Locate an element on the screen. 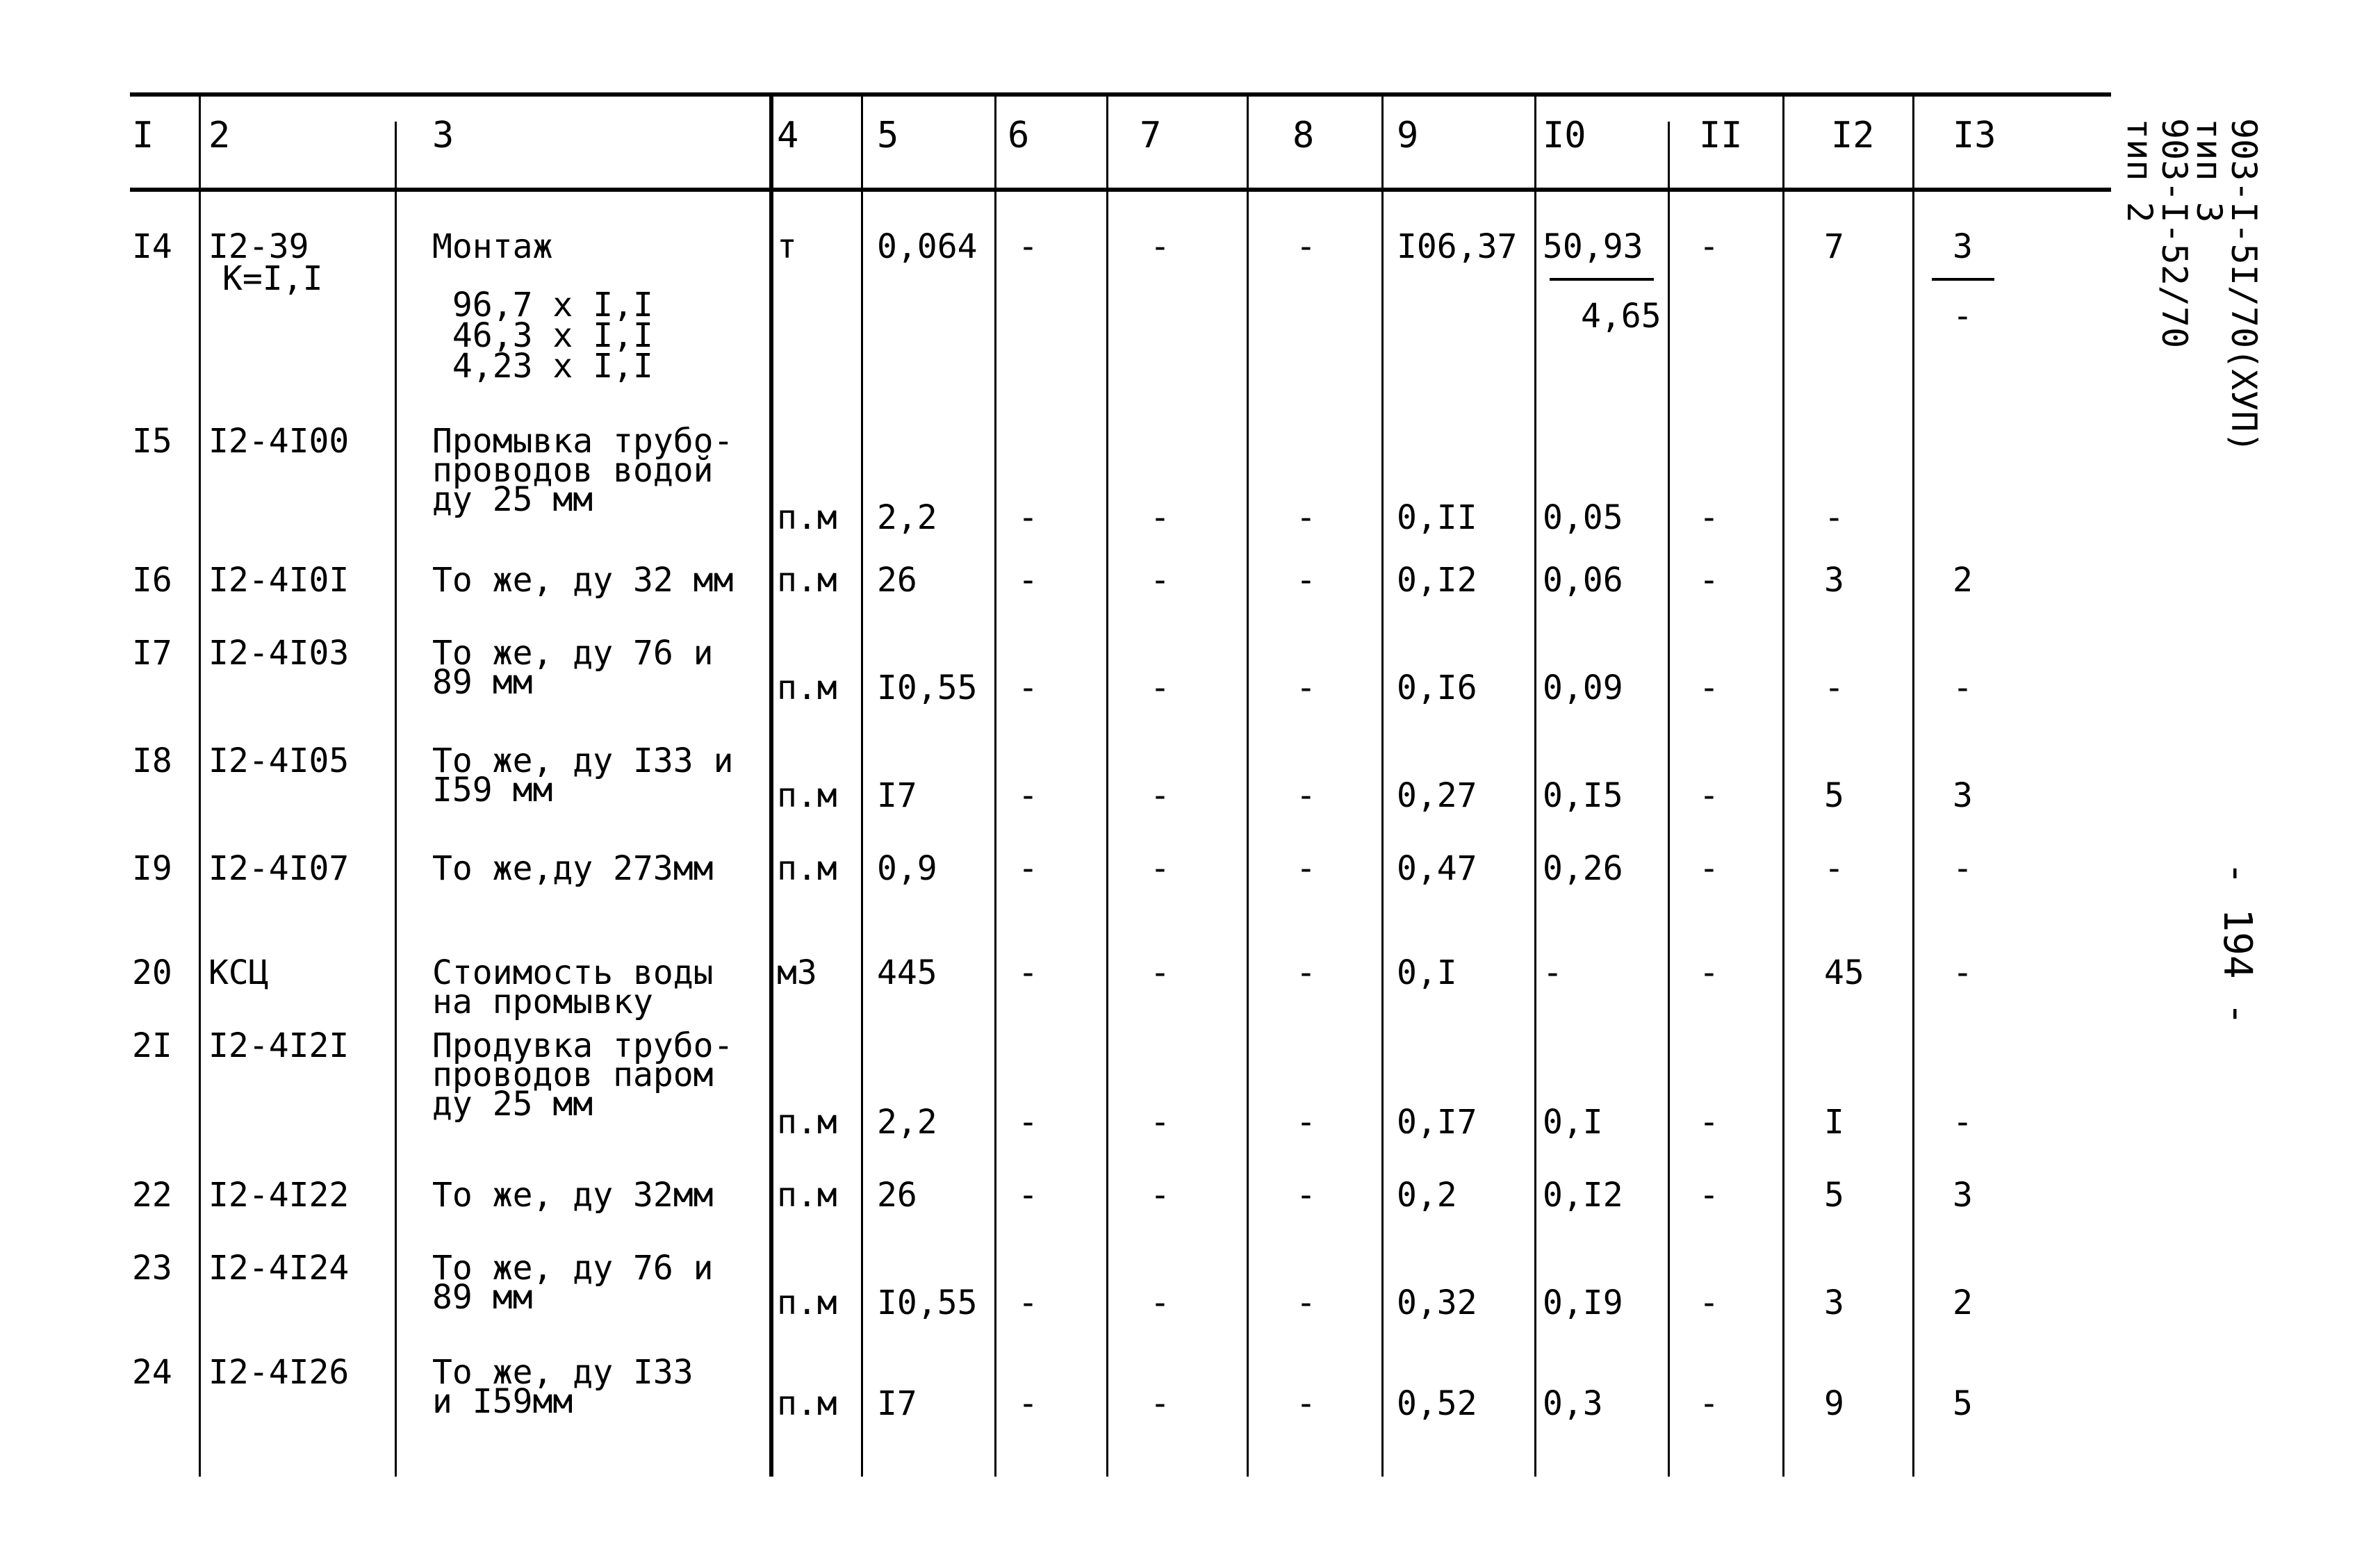 The width and height of the screenshot is (2380, 1560). col10-value: 0,26 is located at coordinates (1583, 868).